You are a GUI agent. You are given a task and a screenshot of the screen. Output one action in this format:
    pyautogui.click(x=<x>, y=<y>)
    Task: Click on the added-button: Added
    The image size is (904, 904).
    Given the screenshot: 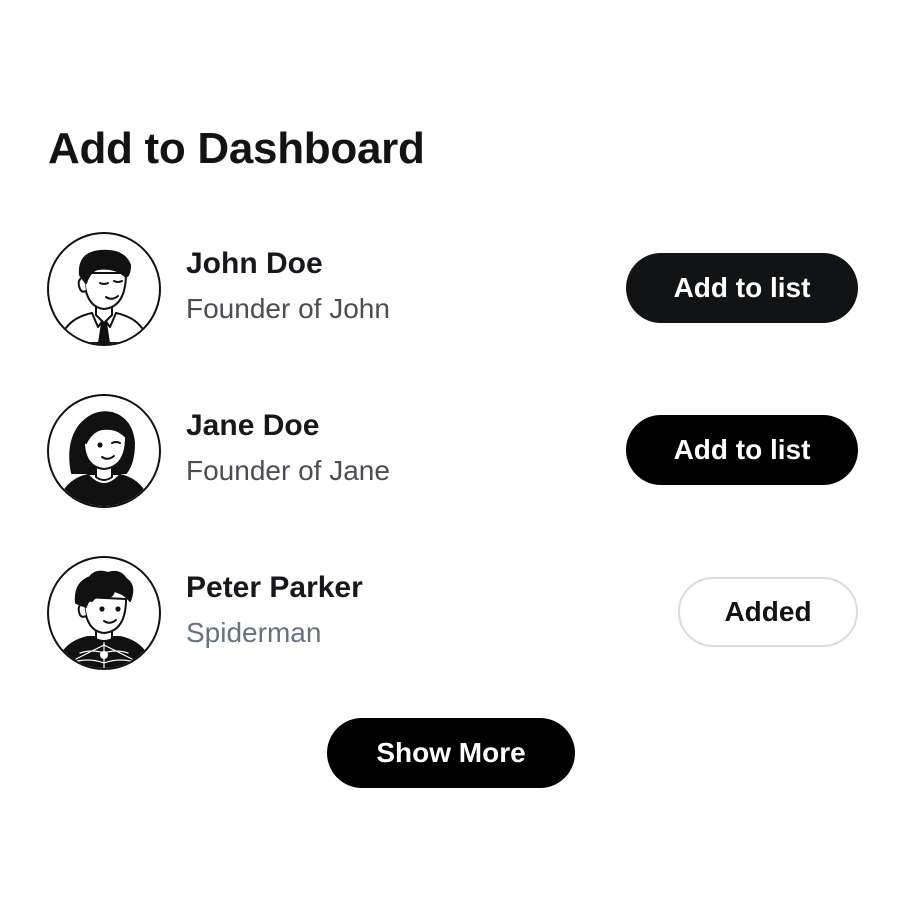 What is the action you would take?
    pyautogui.click(x=768, y=612)
    